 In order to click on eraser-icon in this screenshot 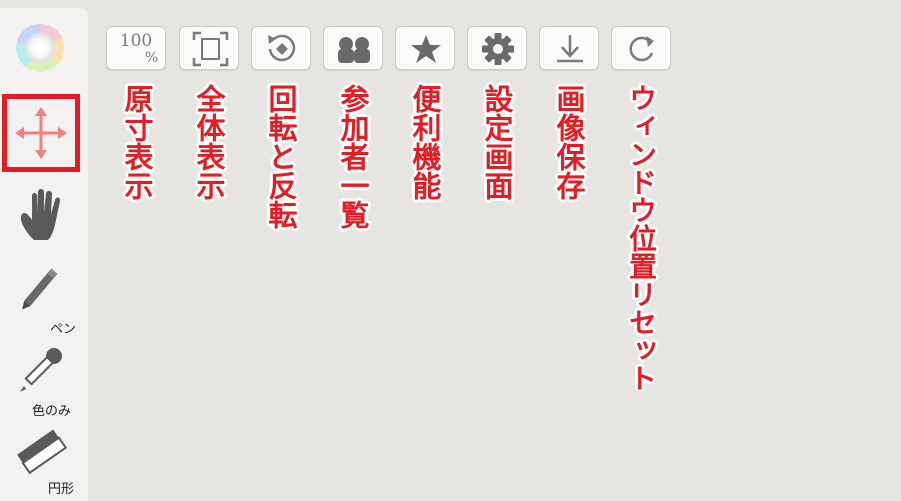, I will do `click(42, 452)`.